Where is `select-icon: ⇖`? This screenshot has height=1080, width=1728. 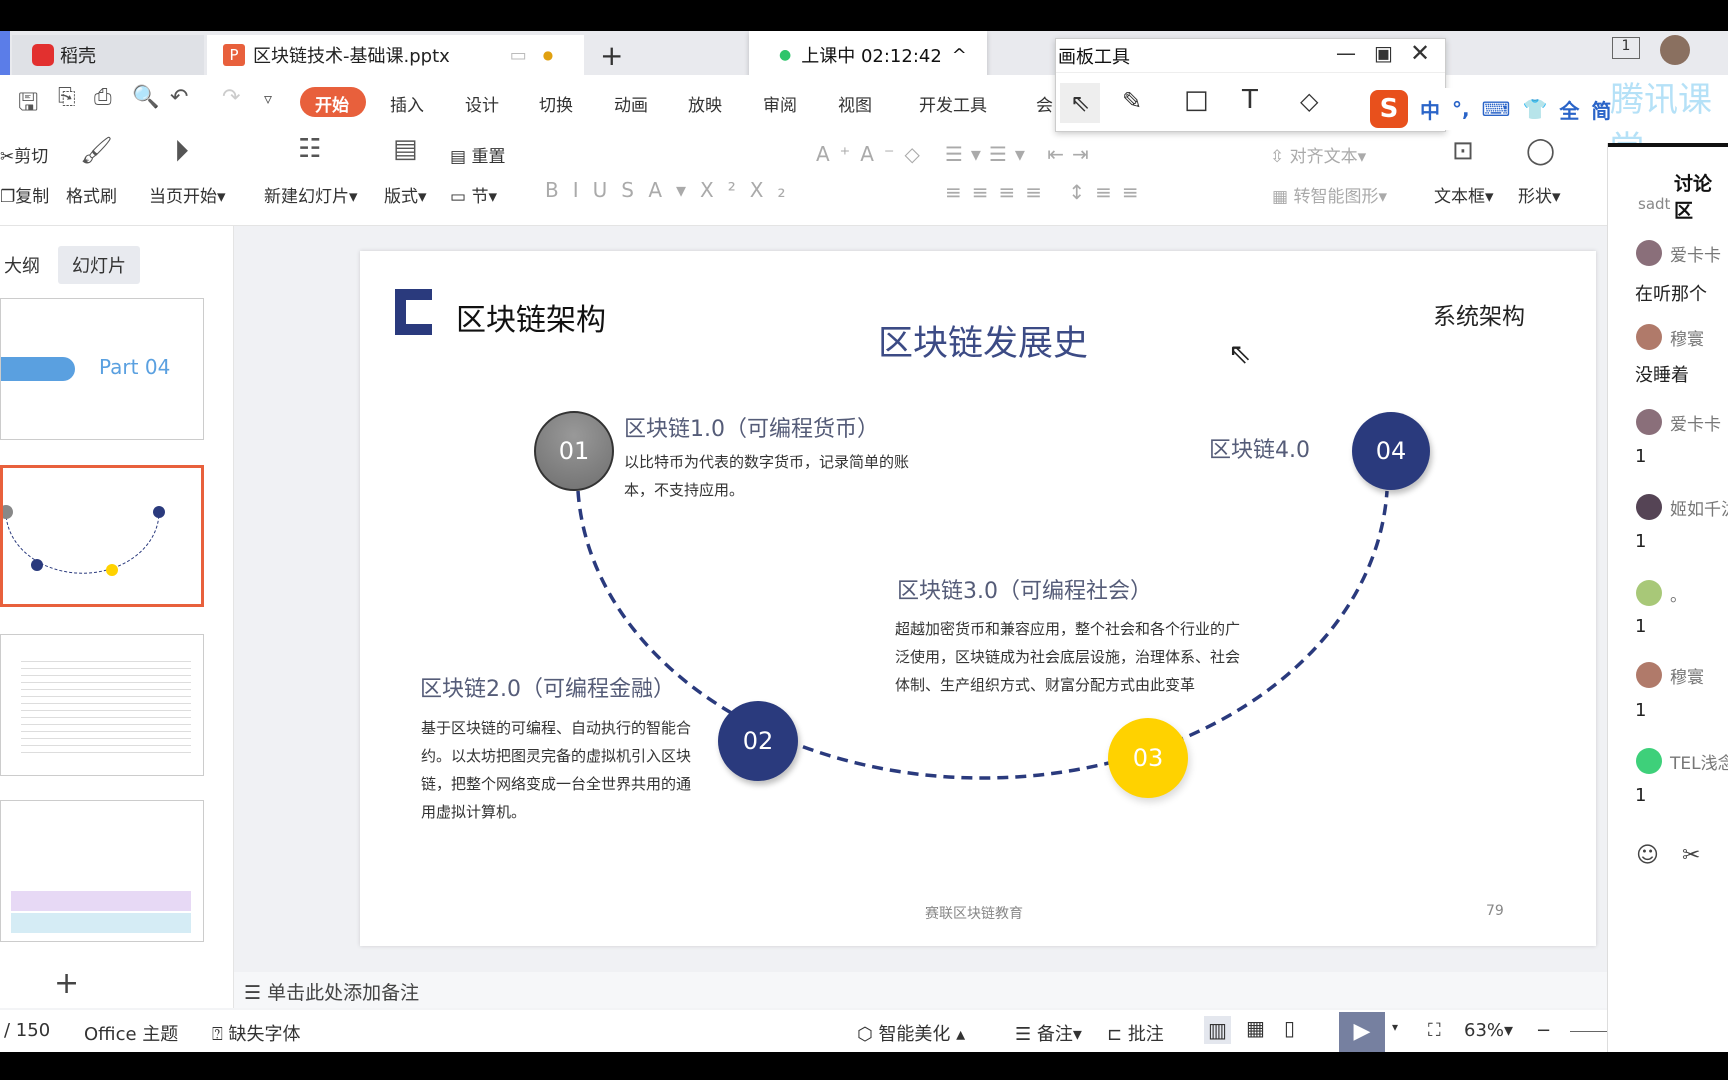 select-icon: ⇖ is located at coordinates (1080, 103).